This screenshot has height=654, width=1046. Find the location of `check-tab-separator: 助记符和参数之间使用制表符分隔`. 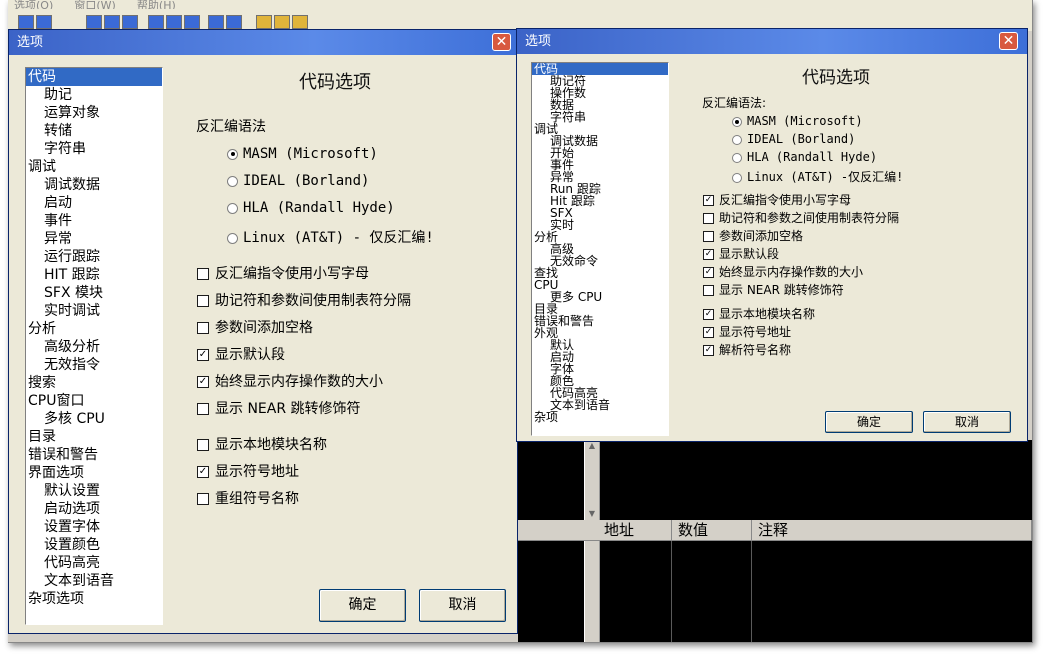

check-tab-separator: 助记符和参数之间使用制表符分隔 is located at coordinates (801, 217).